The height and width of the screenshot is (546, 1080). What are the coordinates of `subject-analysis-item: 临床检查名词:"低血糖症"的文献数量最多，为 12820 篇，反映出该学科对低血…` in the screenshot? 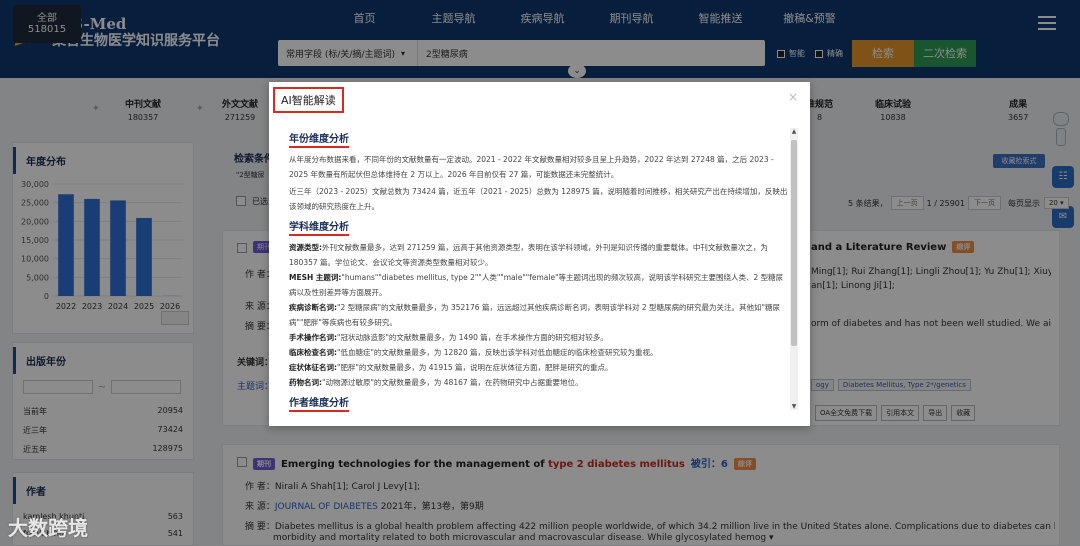 It's located at (473, 352).